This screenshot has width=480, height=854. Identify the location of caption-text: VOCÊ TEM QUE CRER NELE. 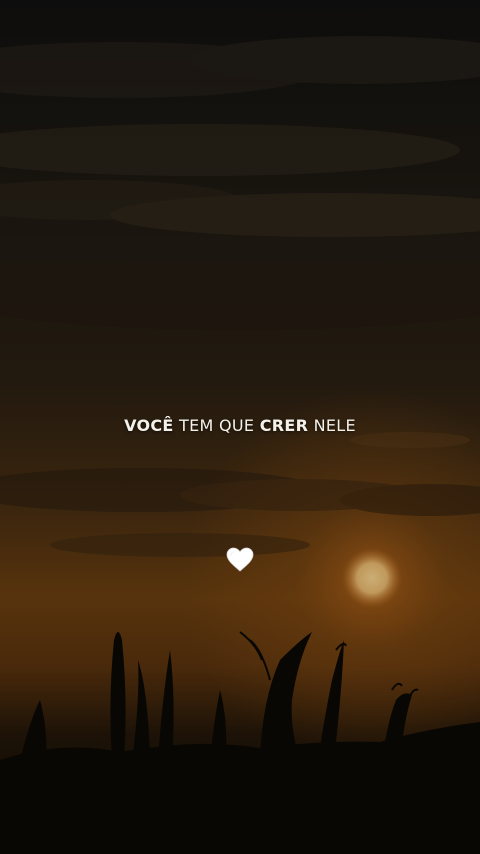
(240, 425).